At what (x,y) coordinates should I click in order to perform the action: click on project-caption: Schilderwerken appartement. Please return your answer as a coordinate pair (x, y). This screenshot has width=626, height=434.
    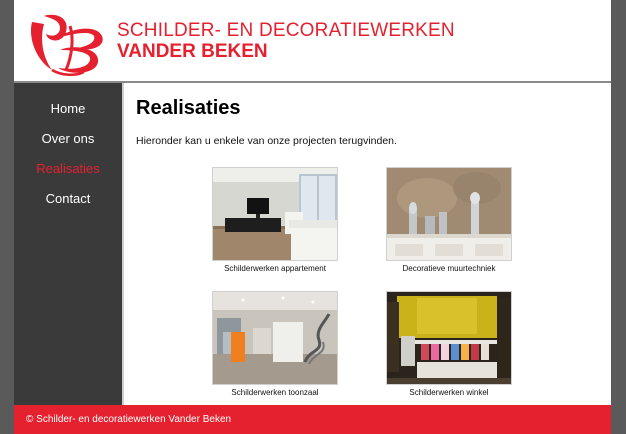
    Looking at the image, I should click on (275, 268).